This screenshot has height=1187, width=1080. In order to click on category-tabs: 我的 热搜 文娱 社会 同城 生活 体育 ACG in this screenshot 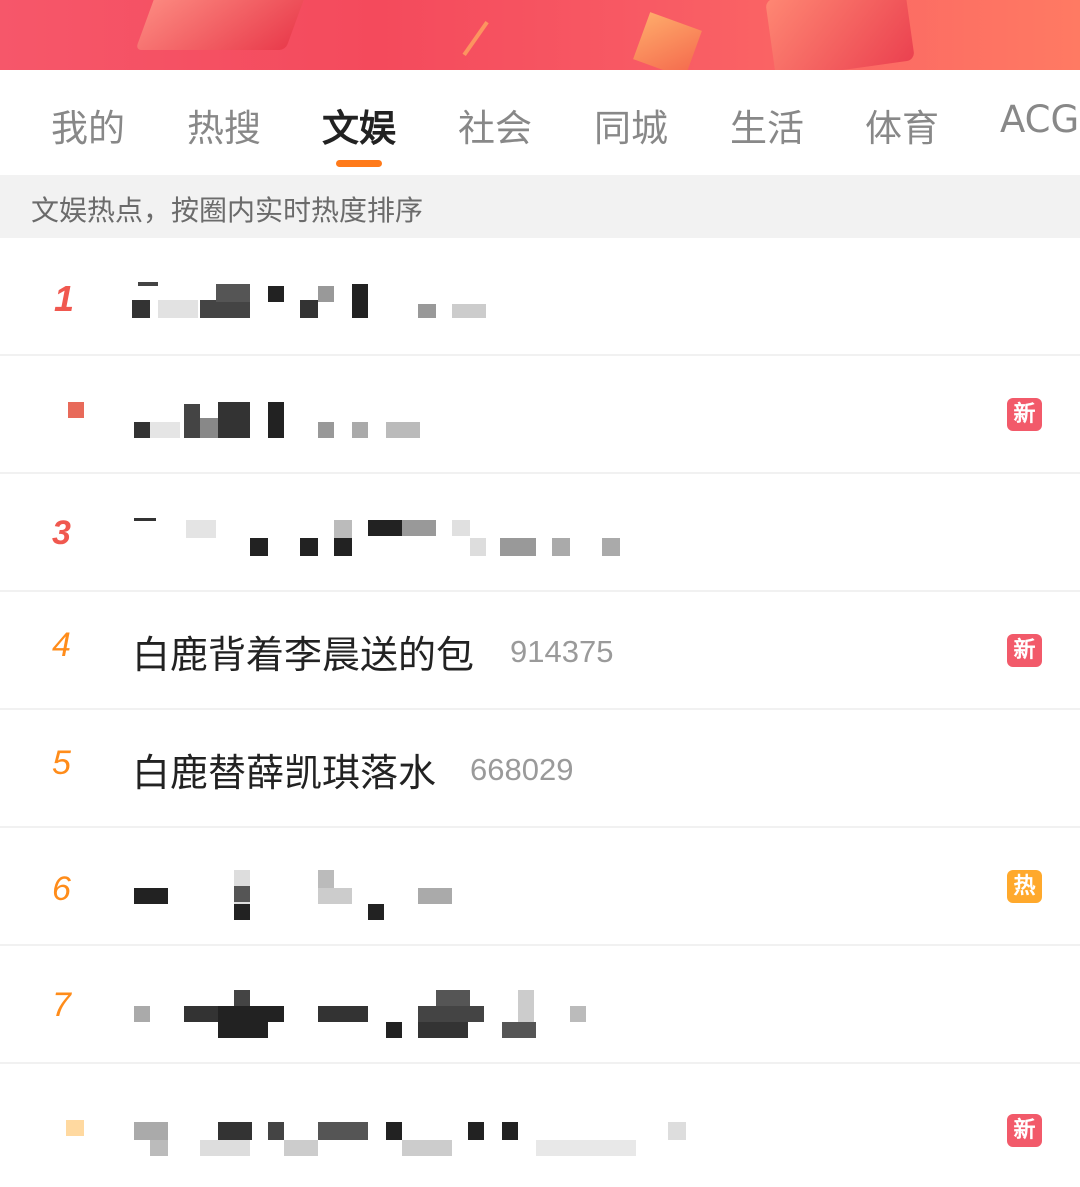, I will do `click(540, 122)`.